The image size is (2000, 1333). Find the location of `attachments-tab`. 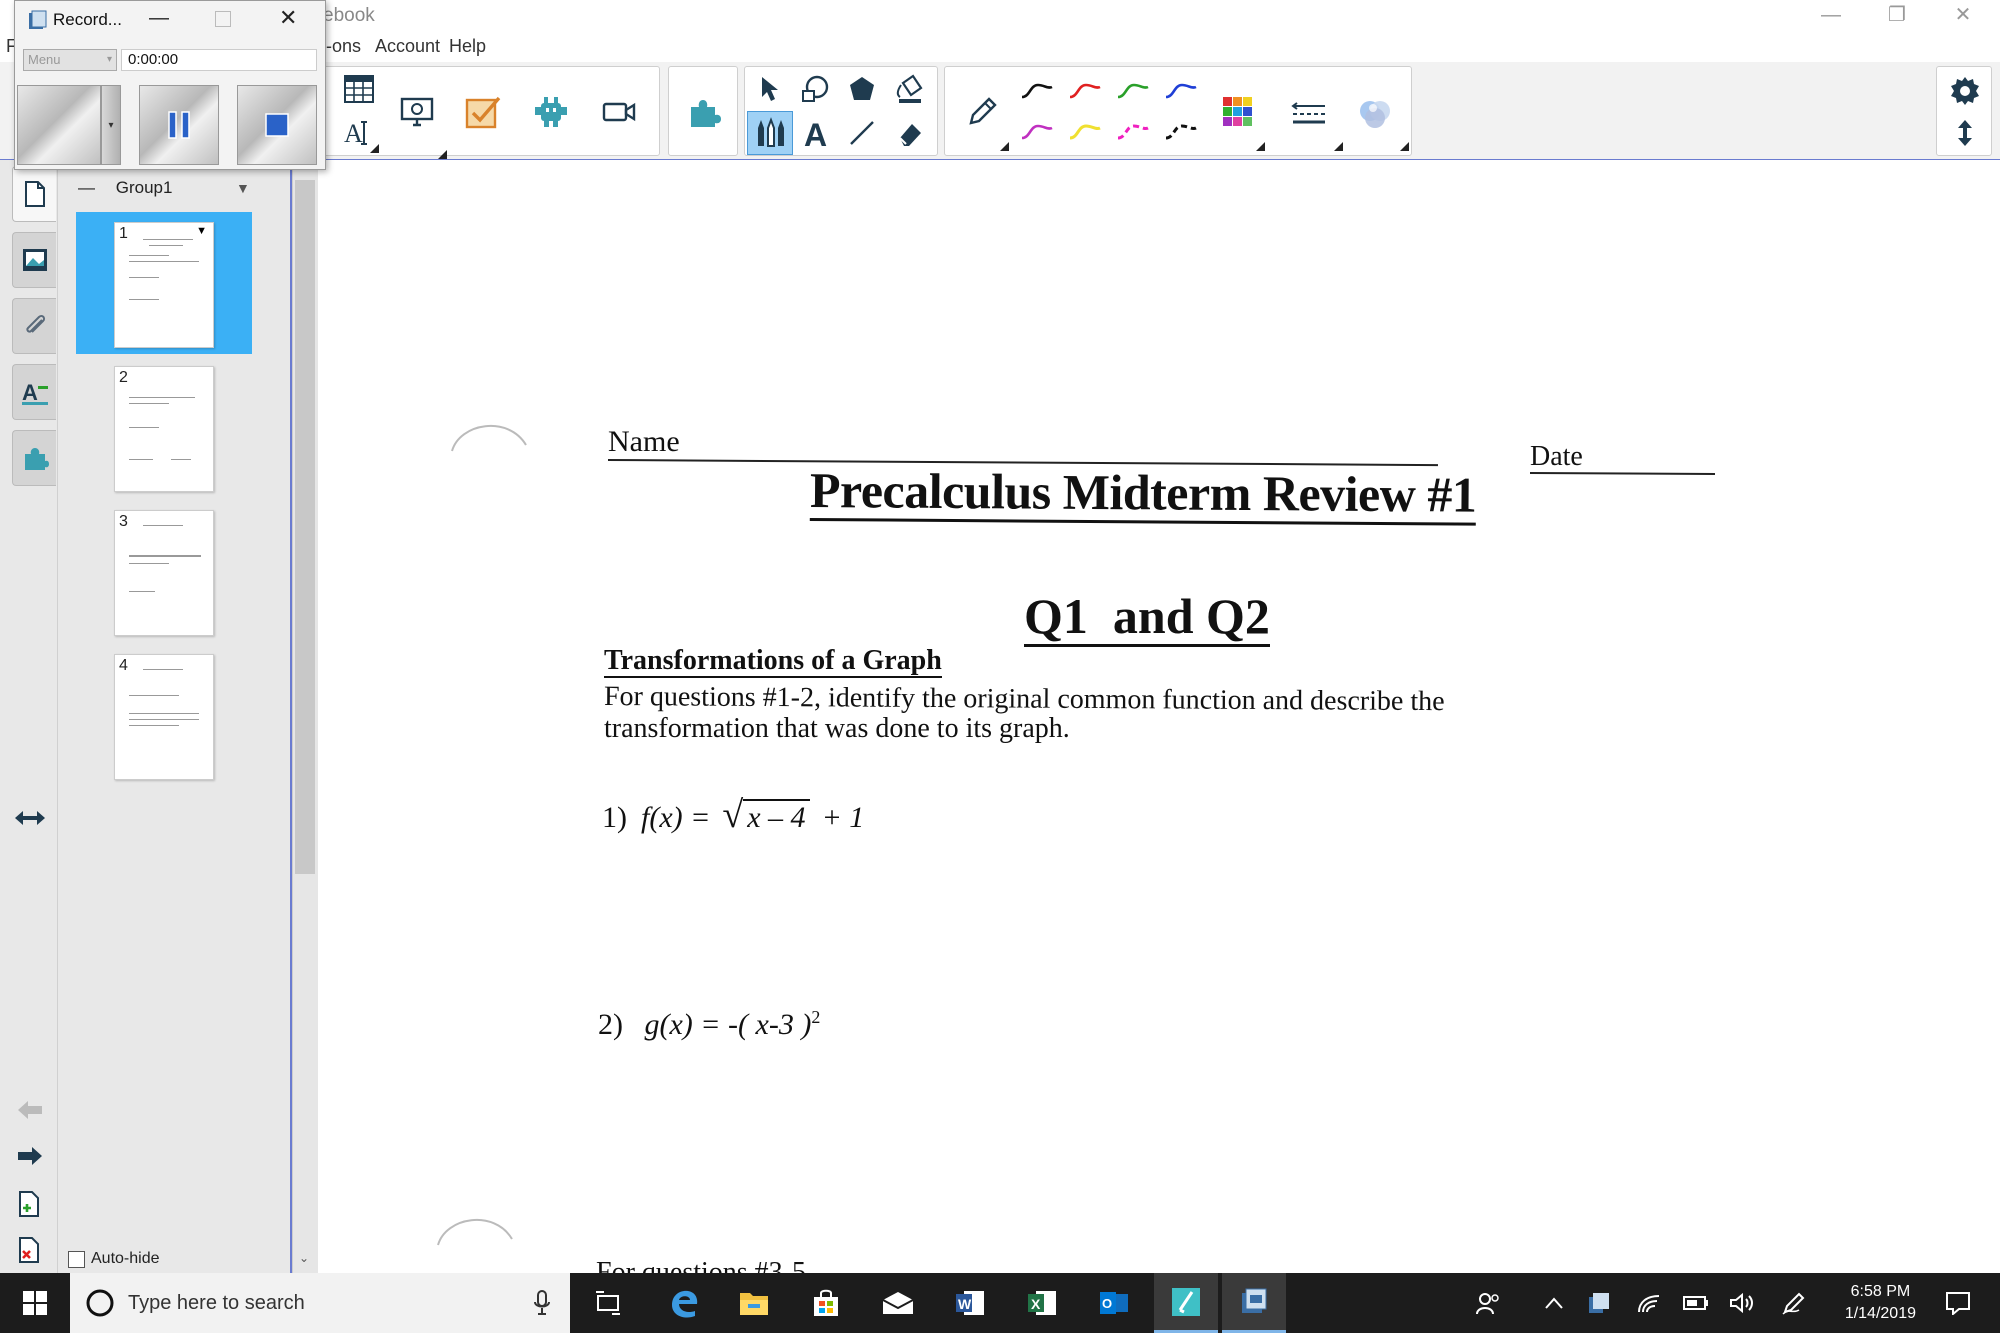

attachments-tab is located at coordinates (34, 326).